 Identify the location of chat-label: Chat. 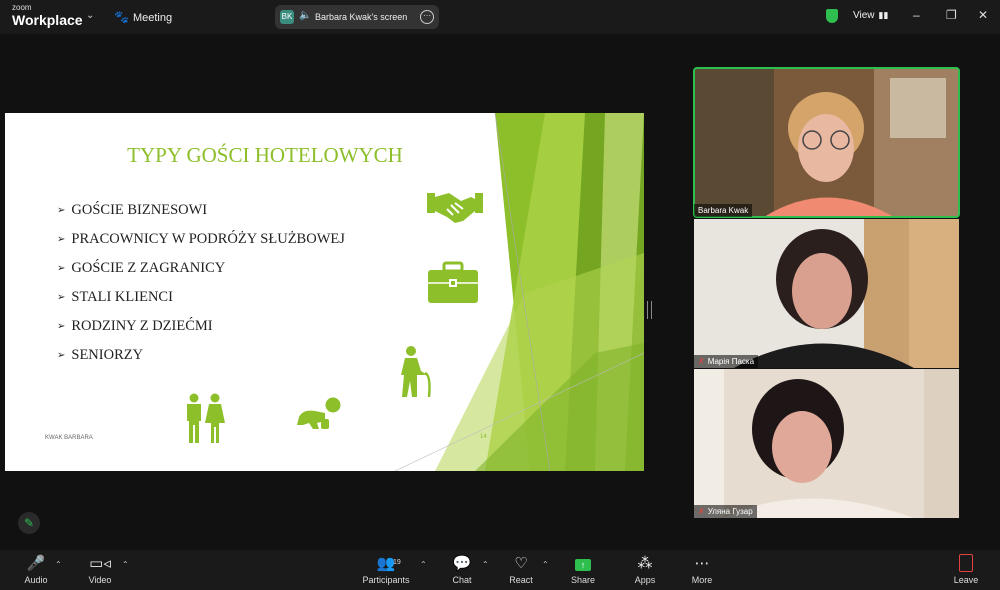
(462, 580).